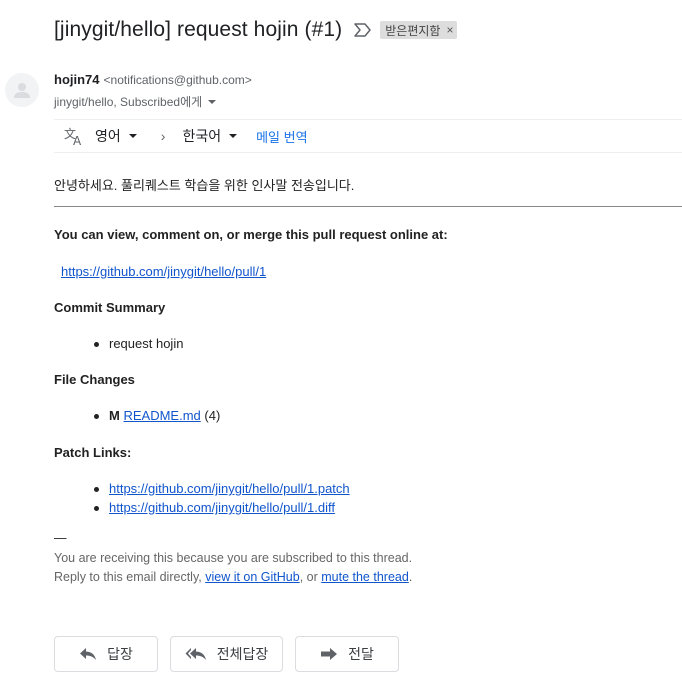  I want to click on period-text: ., so click(410, 577).